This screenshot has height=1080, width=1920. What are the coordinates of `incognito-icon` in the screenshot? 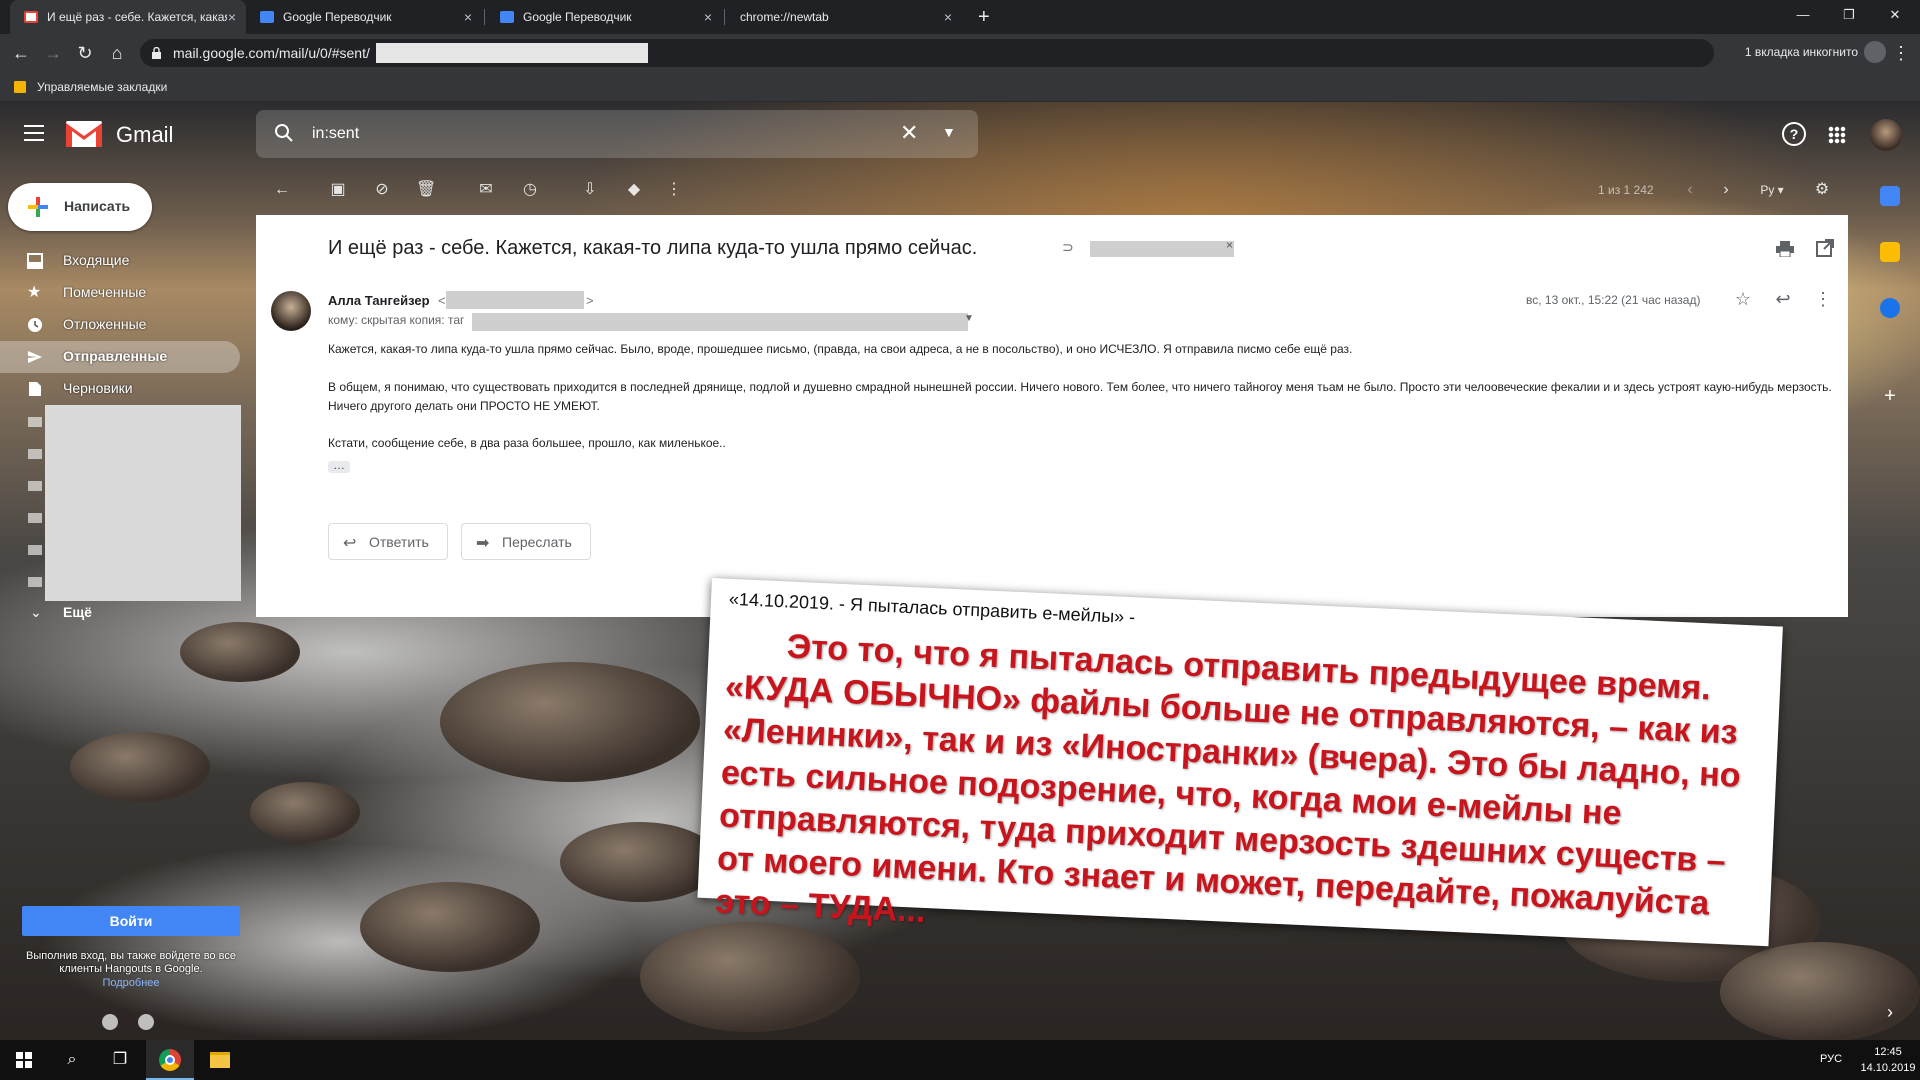 It's located at (1875, 52).